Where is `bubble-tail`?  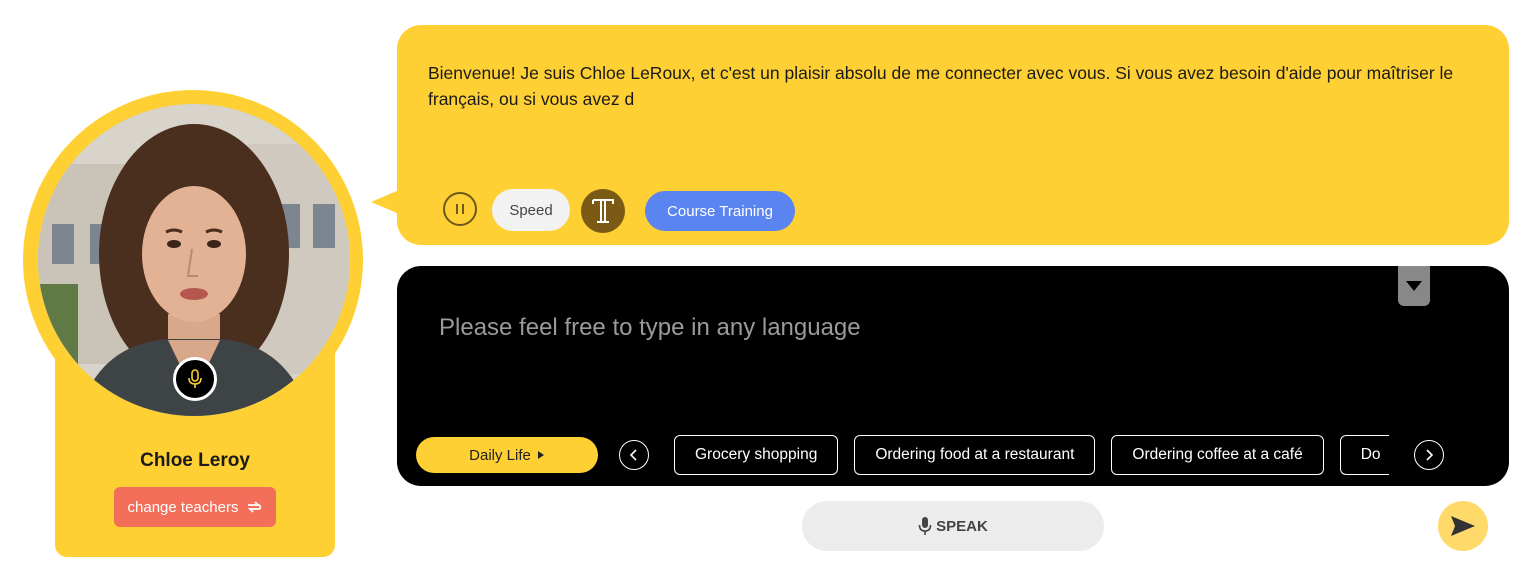 bubble-tail is located at coordinates (385, 202).